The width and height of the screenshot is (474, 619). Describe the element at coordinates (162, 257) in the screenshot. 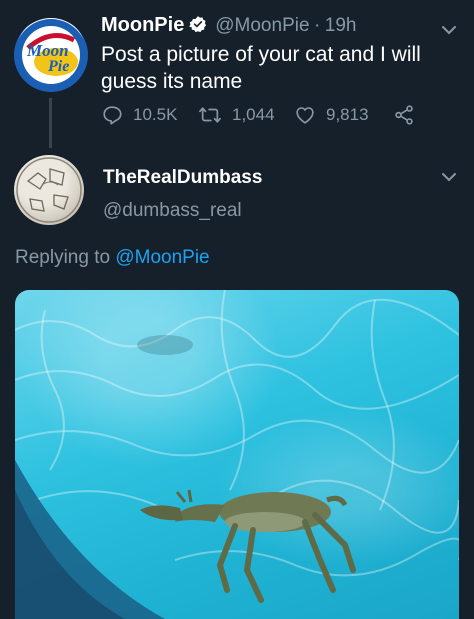

I see `replying-to-mention: @MoonPie` at that location.